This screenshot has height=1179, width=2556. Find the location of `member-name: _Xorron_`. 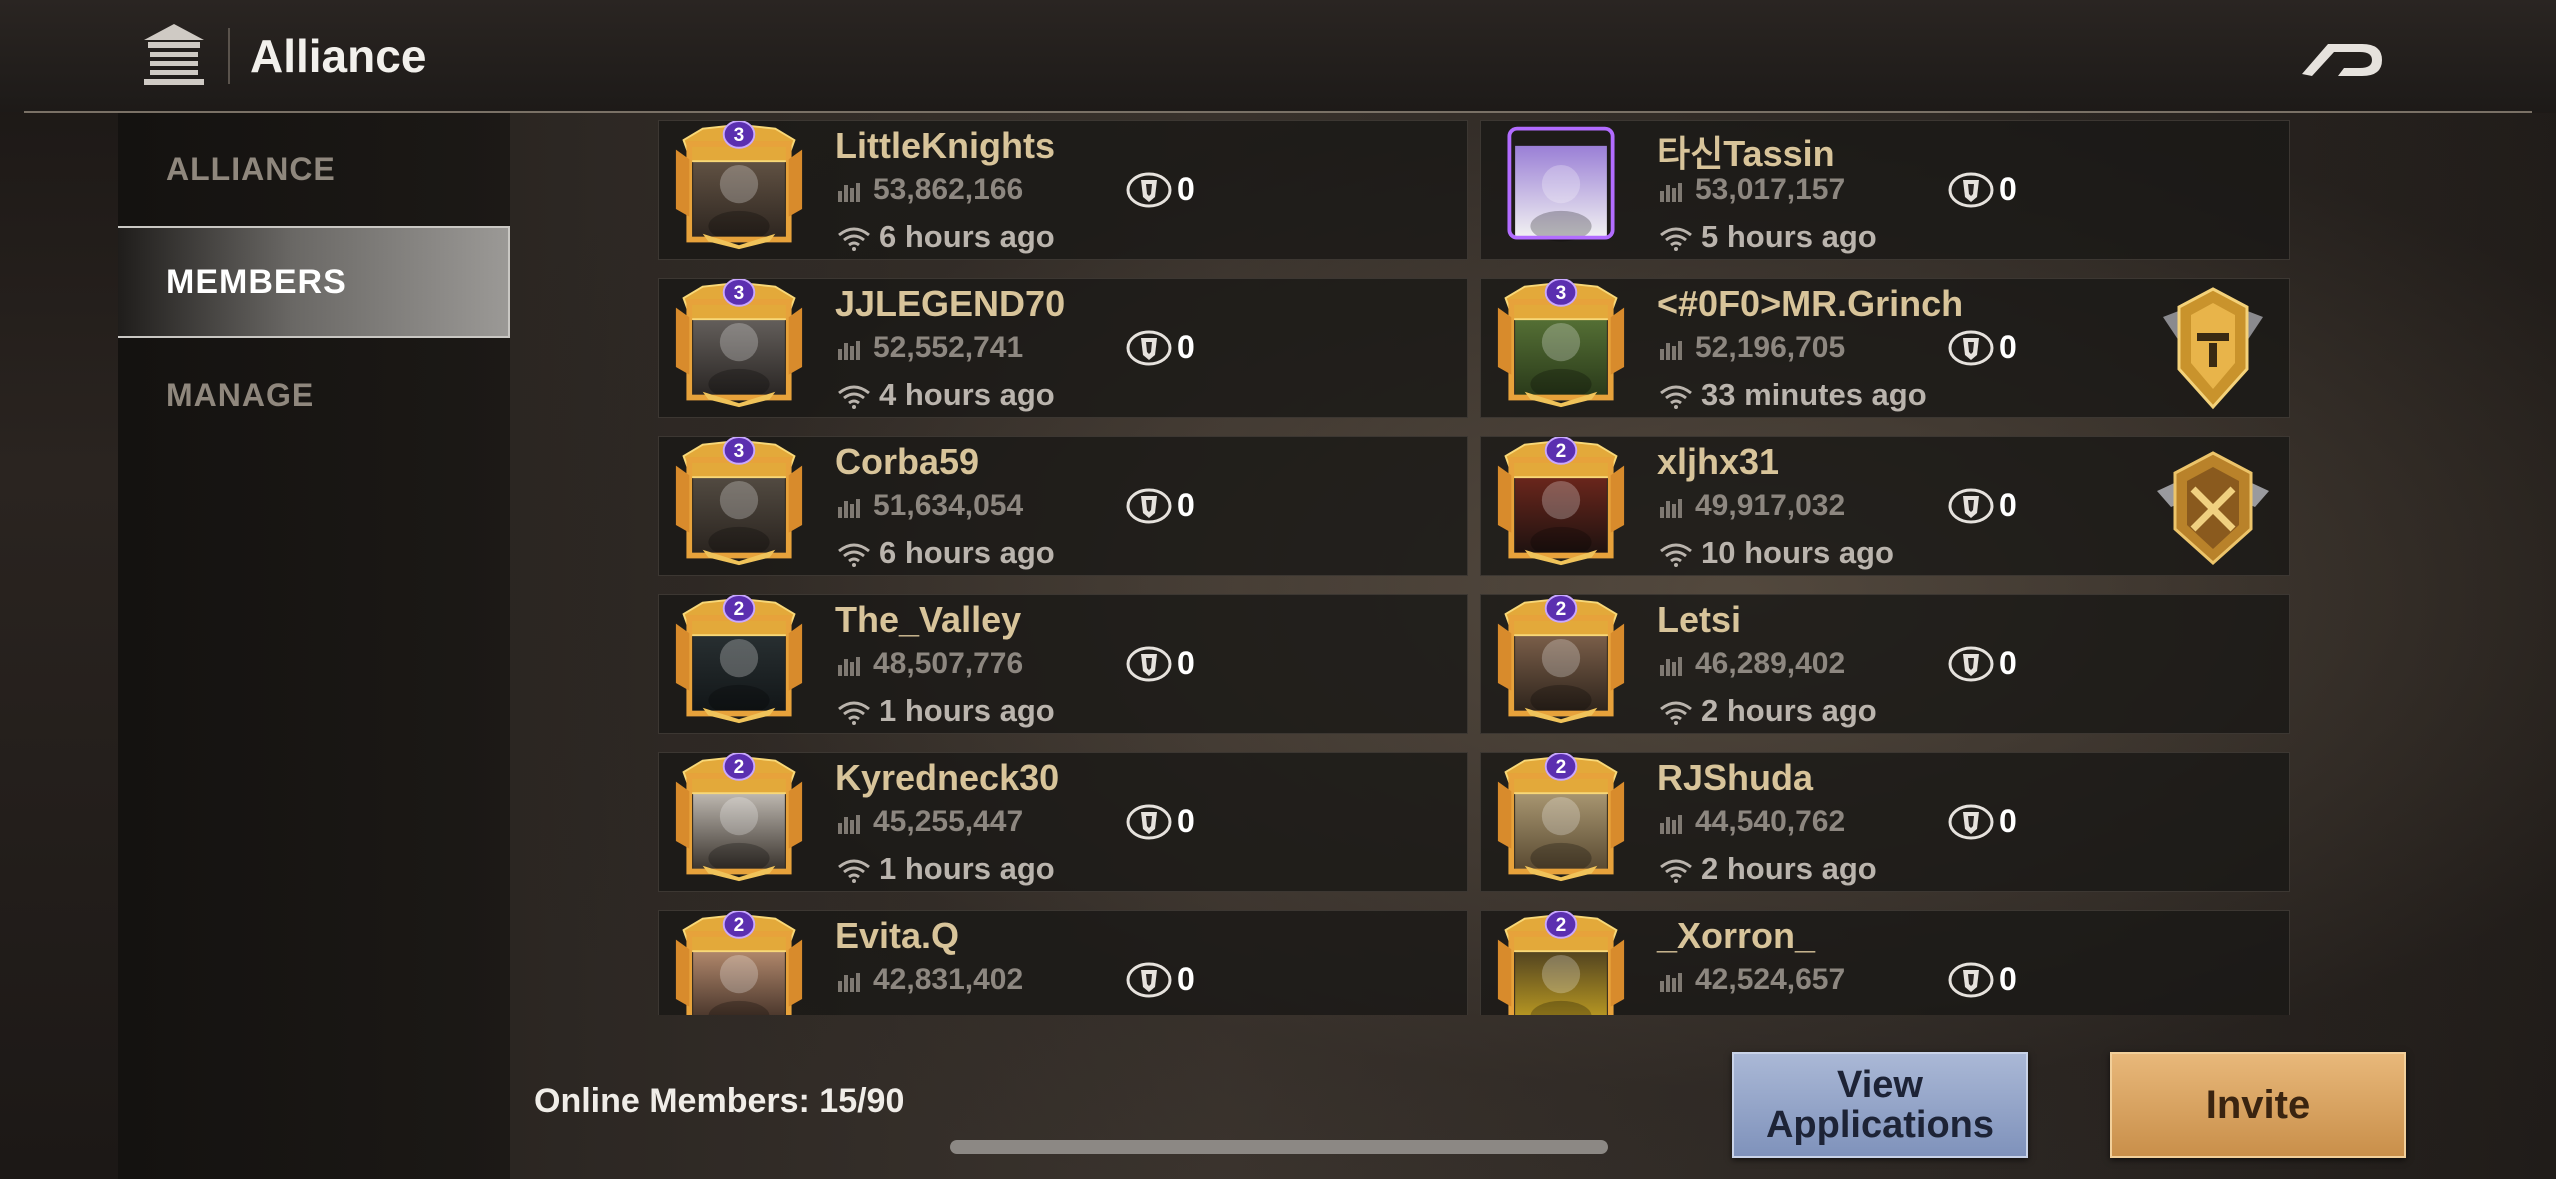

member-name: _Xorron_ is located at coordinates (1736, 935).